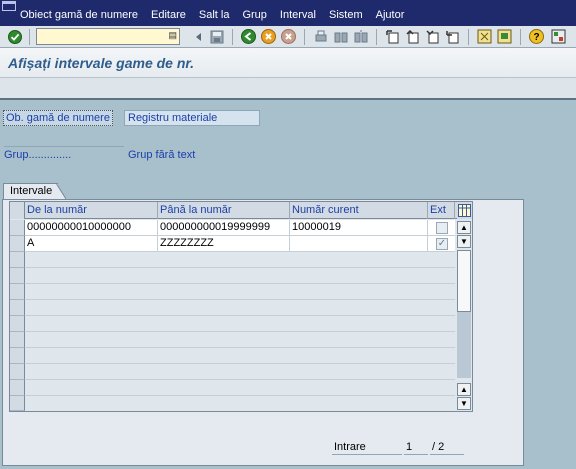  I want to click on column-from: De la număr, so click(91, 210).